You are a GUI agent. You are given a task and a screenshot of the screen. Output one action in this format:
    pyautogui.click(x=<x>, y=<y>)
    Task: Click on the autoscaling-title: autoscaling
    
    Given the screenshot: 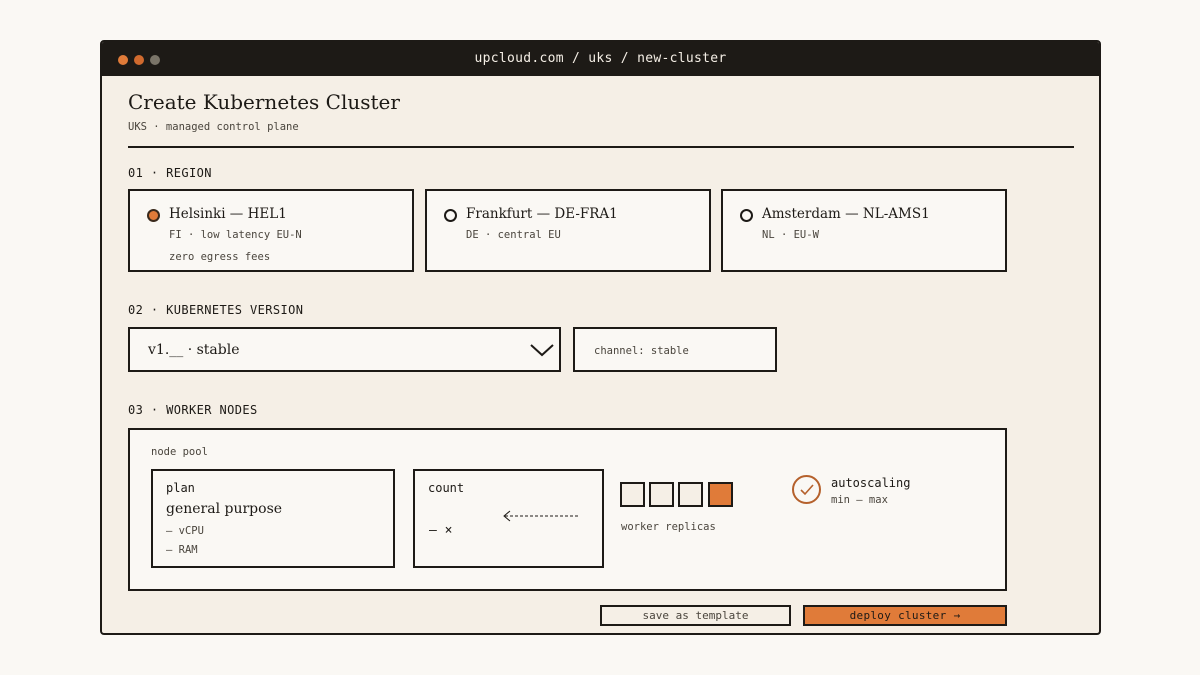 What is the action you would take?
    pyautogui.click(x=871, y=483)
    